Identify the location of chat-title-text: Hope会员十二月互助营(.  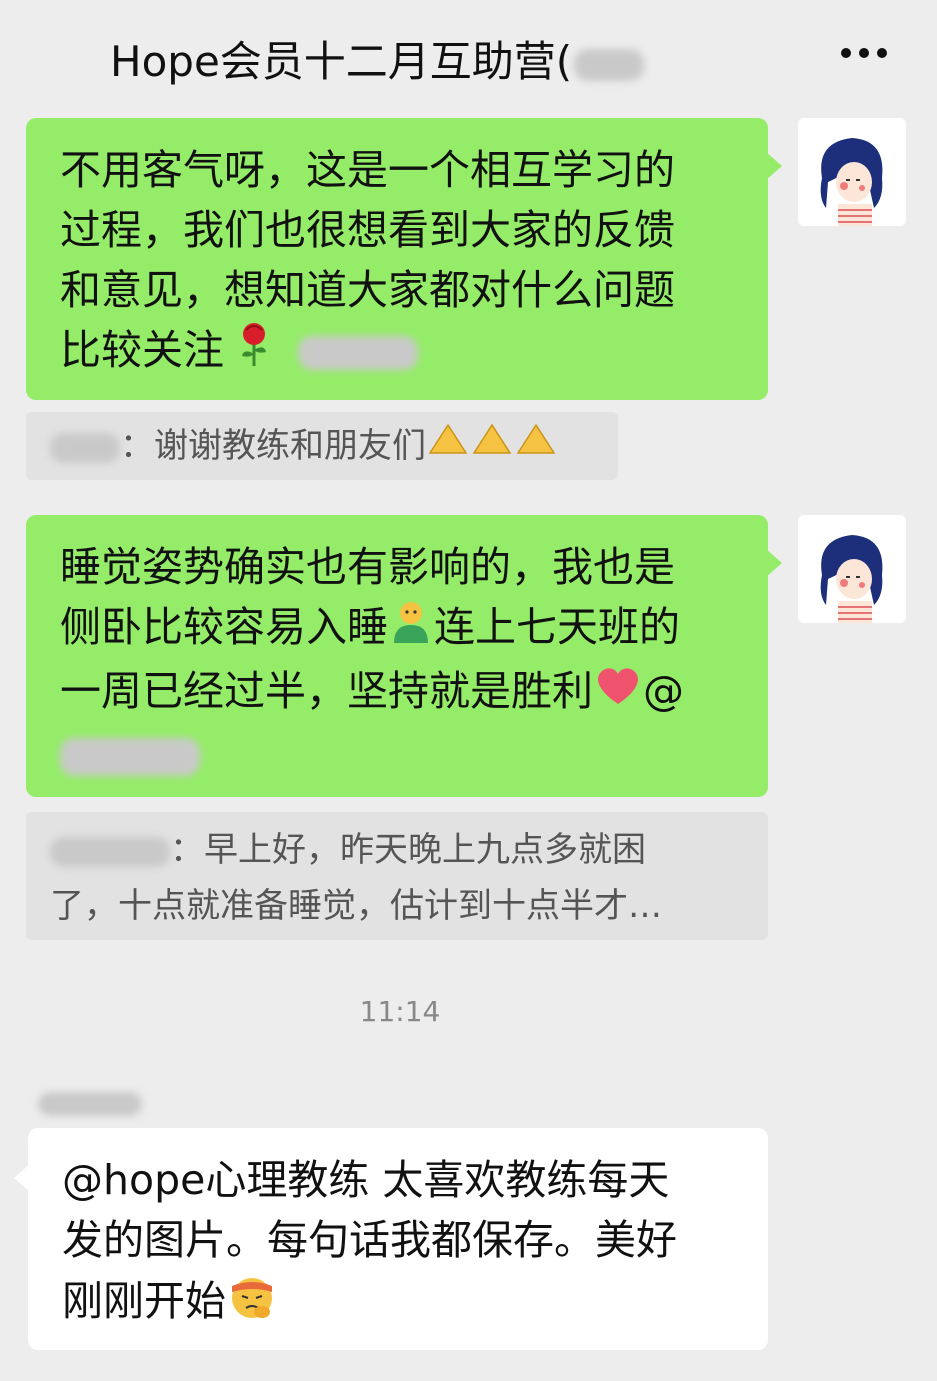
(341, 61).